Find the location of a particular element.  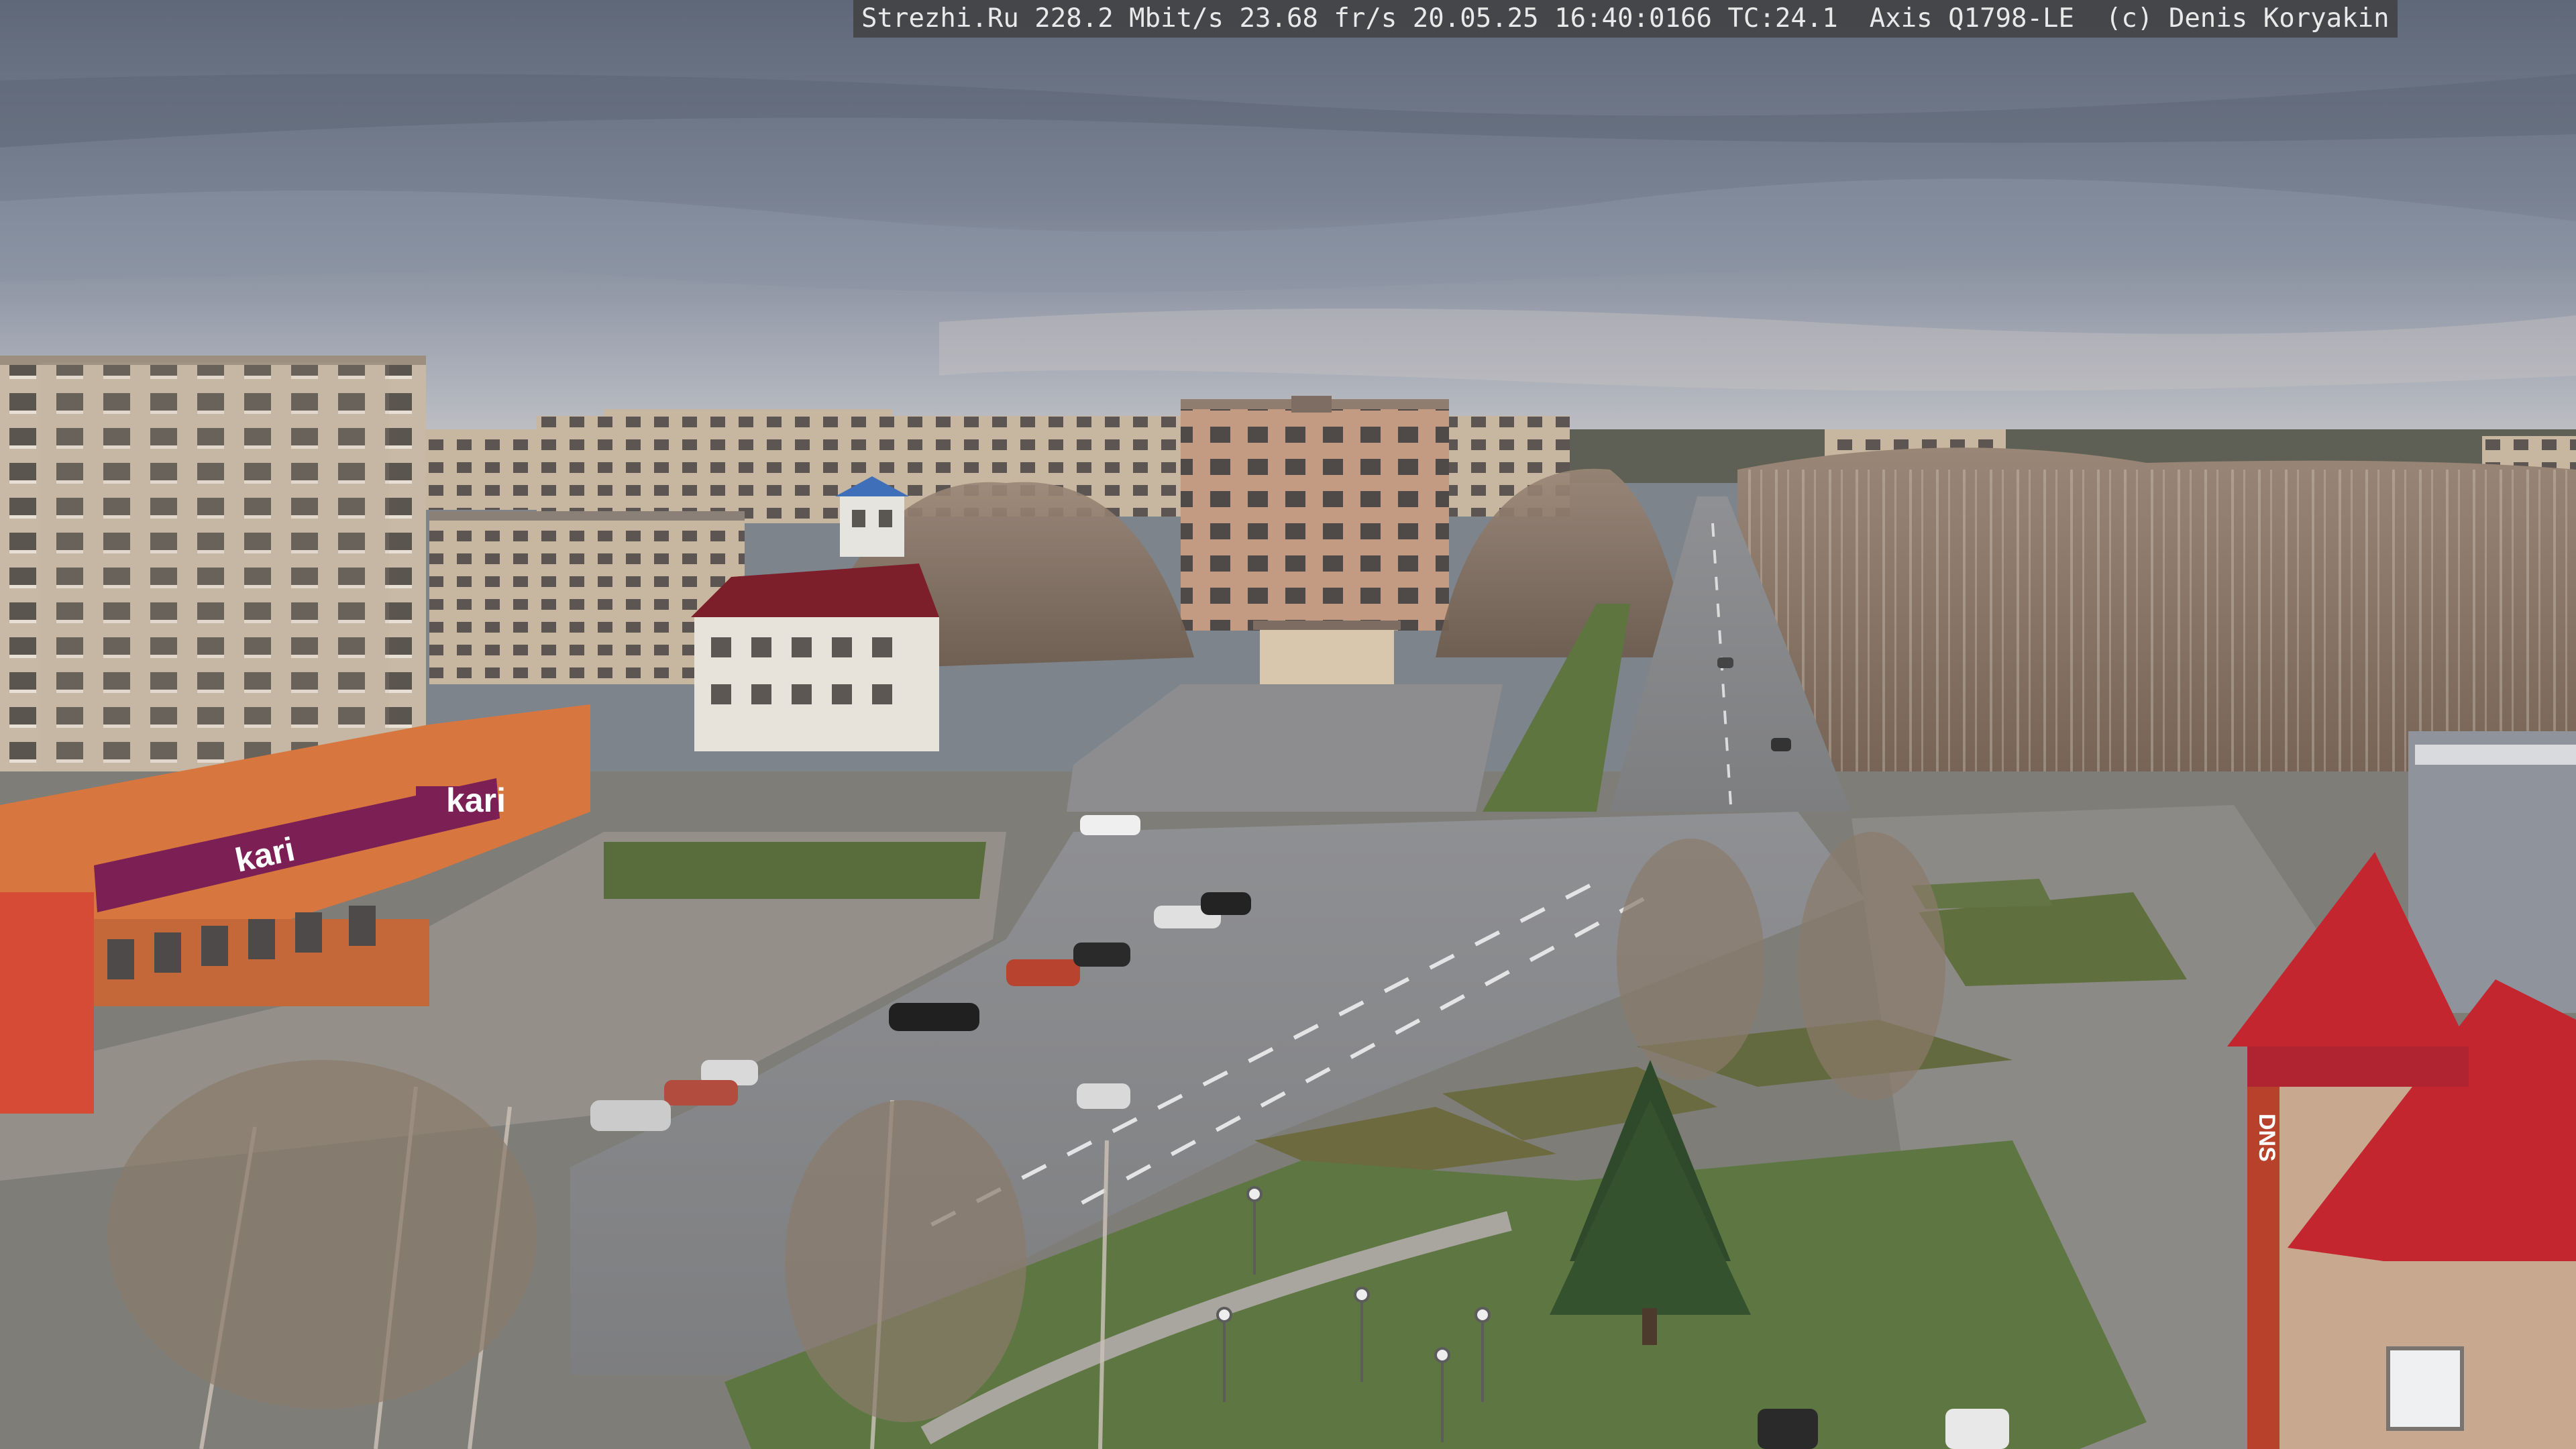

left-apartment-block is located at coordinates (213, 572).